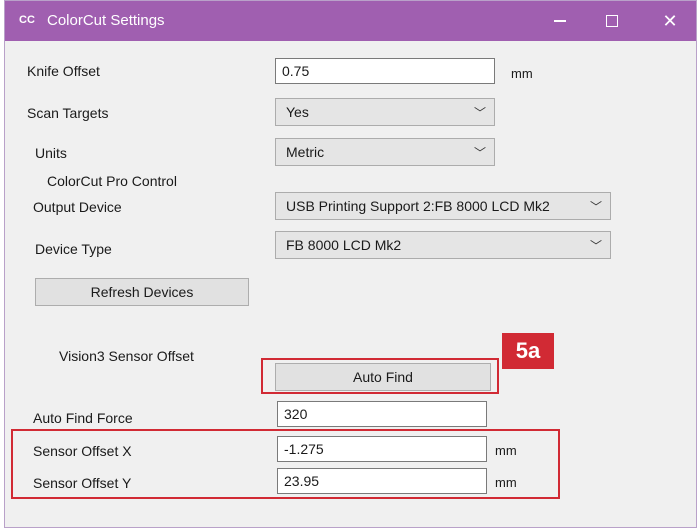 The height and width of the screenshot is (531, 697). I want to click on scan-targets-select: Yes ﹀, so click(385, 112).